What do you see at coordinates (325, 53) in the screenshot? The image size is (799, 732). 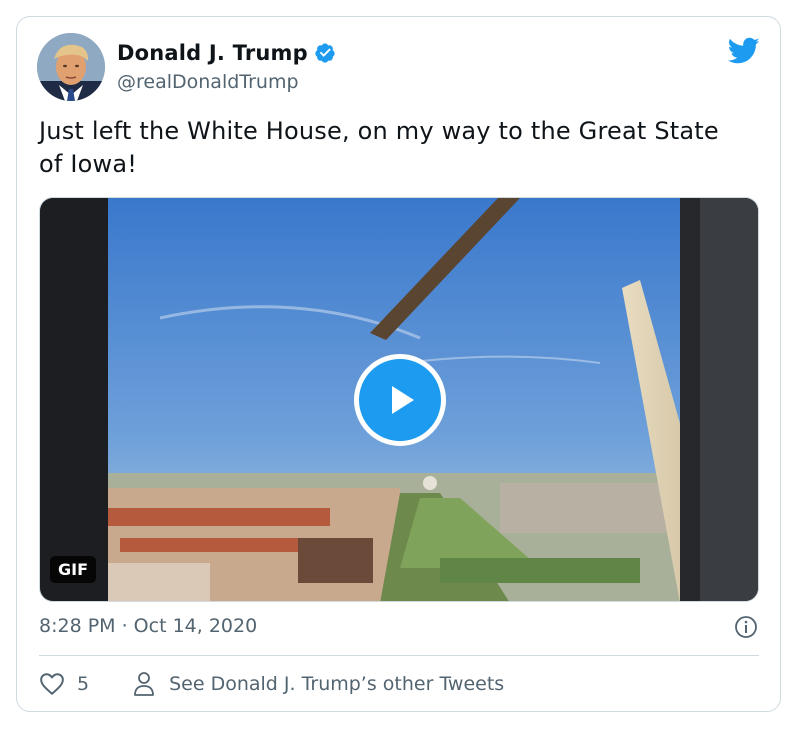 I see `verified-badge-icon` at bounding box center [325, 53].